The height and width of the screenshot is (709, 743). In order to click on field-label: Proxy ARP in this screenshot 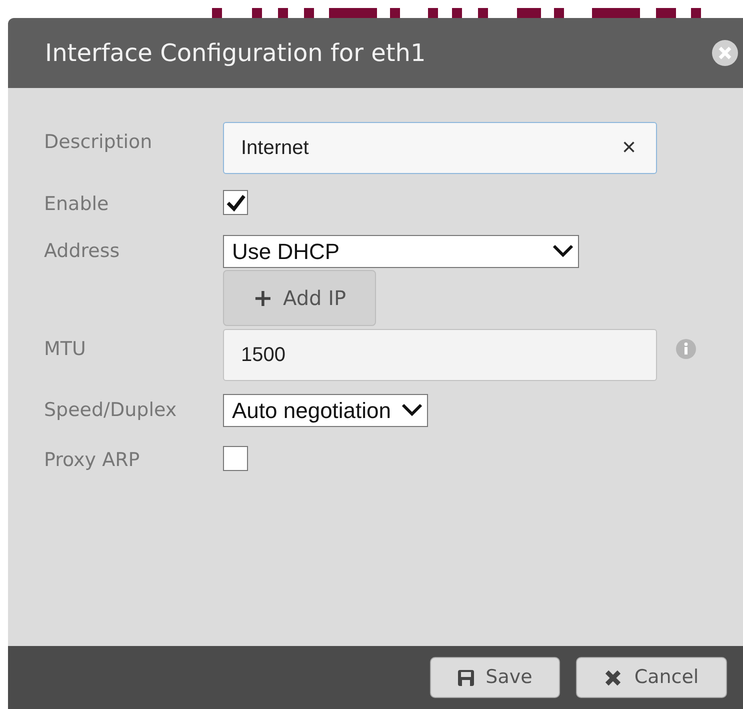, I will do `click(92, 460)`.